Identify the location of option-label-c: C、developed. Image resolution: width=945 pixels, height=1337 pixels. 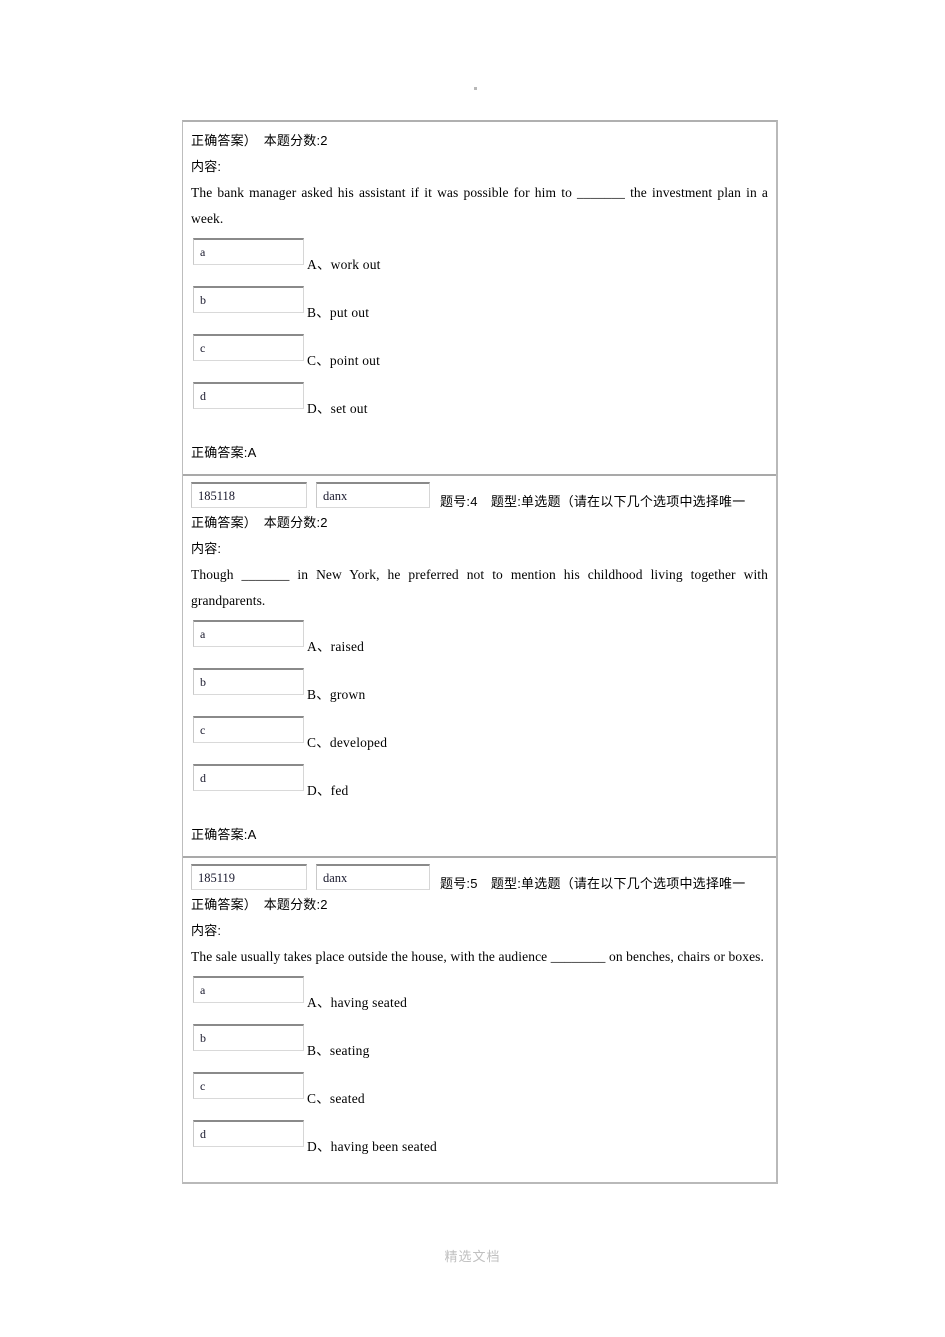
(347, 742).